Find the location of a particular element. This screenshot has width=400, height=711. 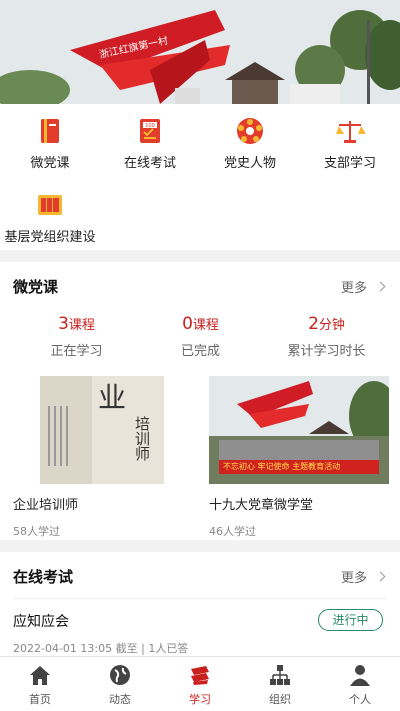

person-icon is located at coordinates (360, 675).